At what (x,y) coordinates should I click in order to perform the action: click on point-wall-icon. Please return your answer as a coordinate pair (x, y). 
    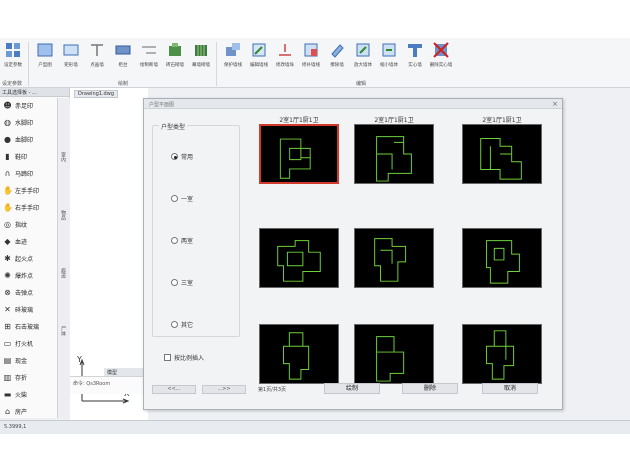
    Looking at the image, I should click on (97, 50).